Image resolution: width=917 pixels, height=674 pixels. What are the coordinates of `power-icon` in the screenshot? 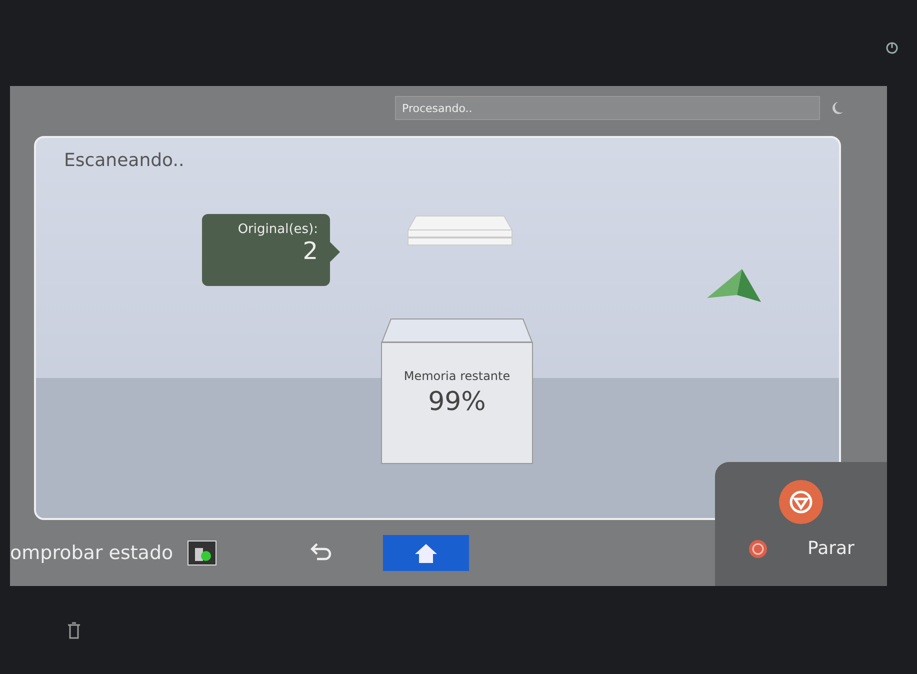 It's located at (892, 48).